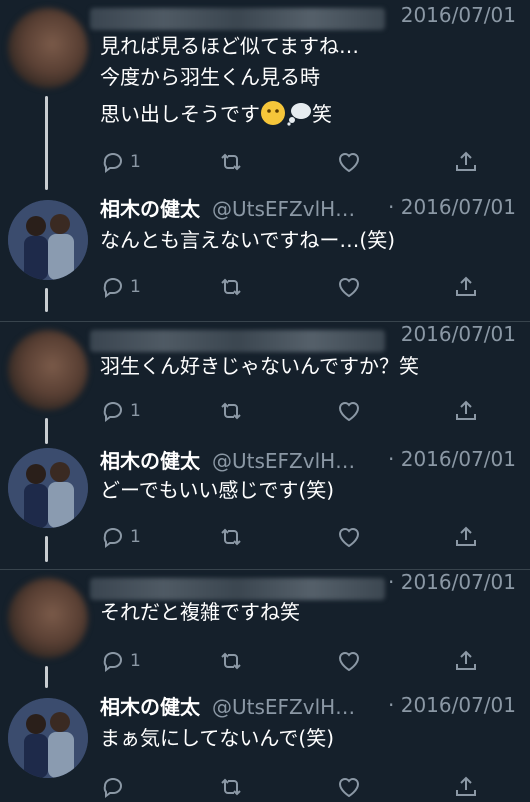 The image size is (530, 802). I want to click on reply-button, so click(113, 787).